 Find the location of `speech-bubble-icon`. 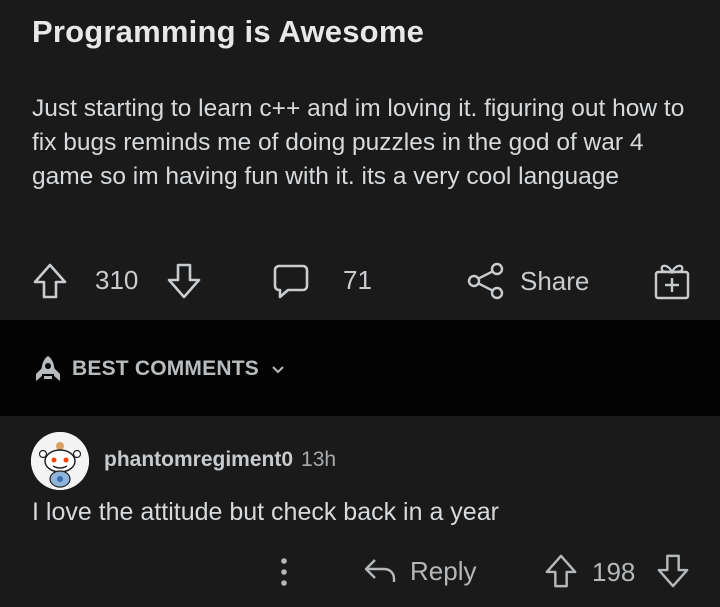

speech-bubble-icon is located at coordinates (291, 281).